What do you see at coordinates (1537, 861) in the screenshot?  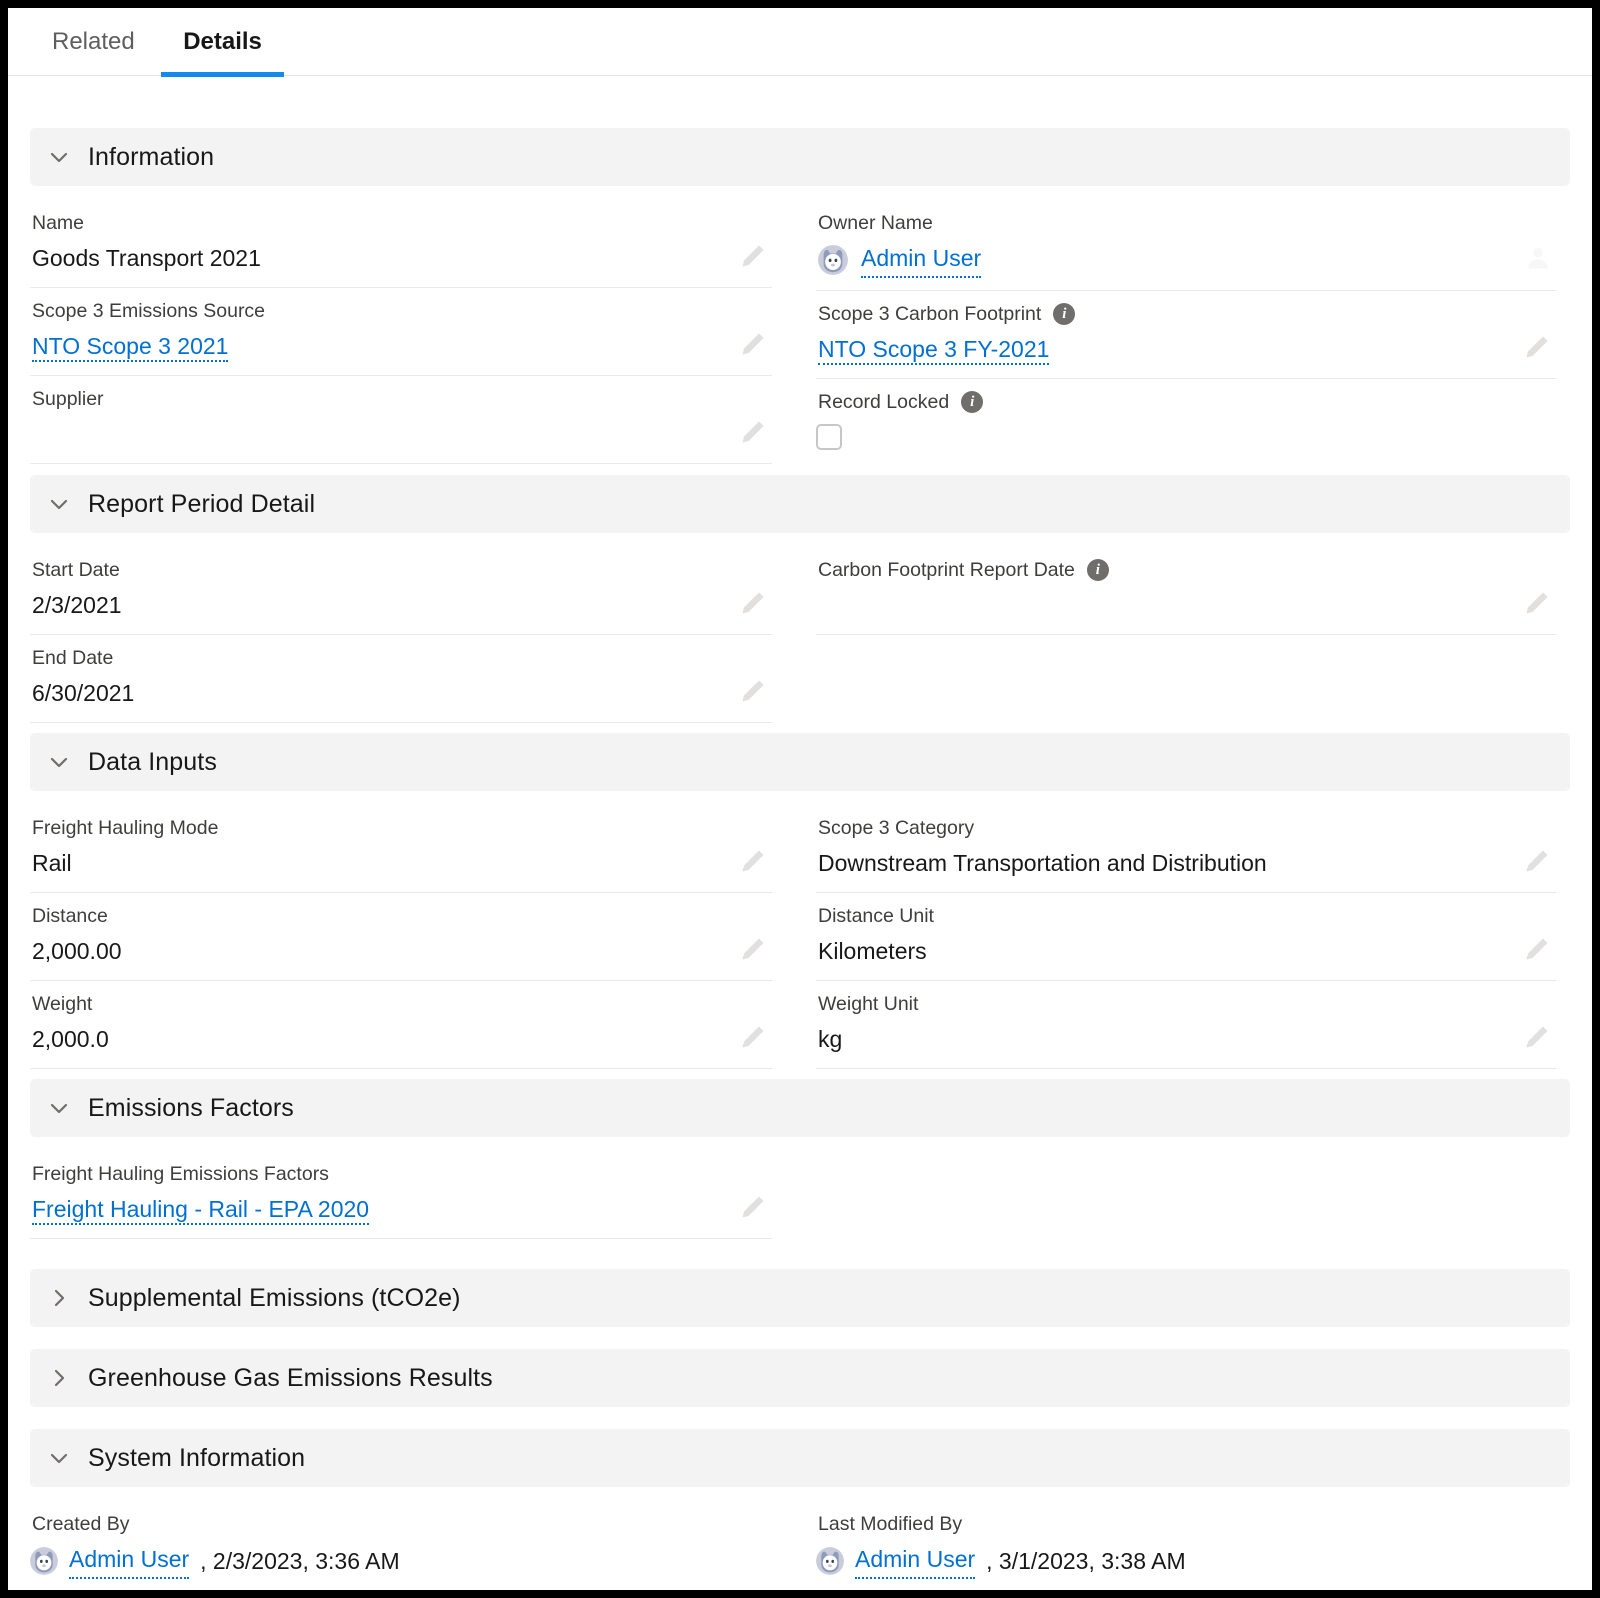 I see `edit-pencil-icon-scope3-category` at bounding box center [1537, 861].